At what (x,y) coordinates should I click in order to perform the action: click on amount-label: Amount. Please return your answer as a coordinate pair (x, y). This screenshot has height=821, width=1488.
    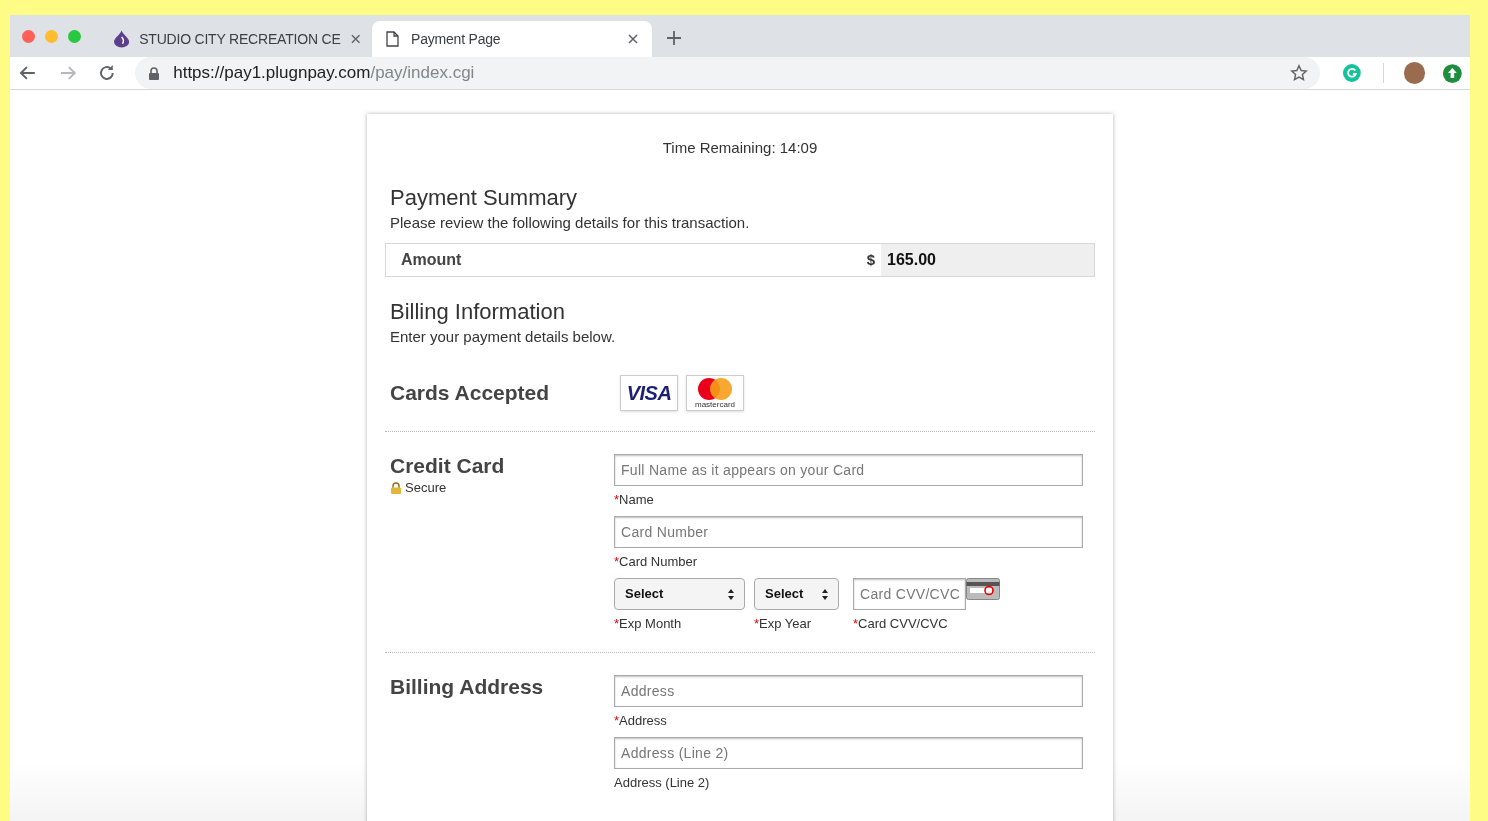
    Looking at the image, I should click on (431, 260).